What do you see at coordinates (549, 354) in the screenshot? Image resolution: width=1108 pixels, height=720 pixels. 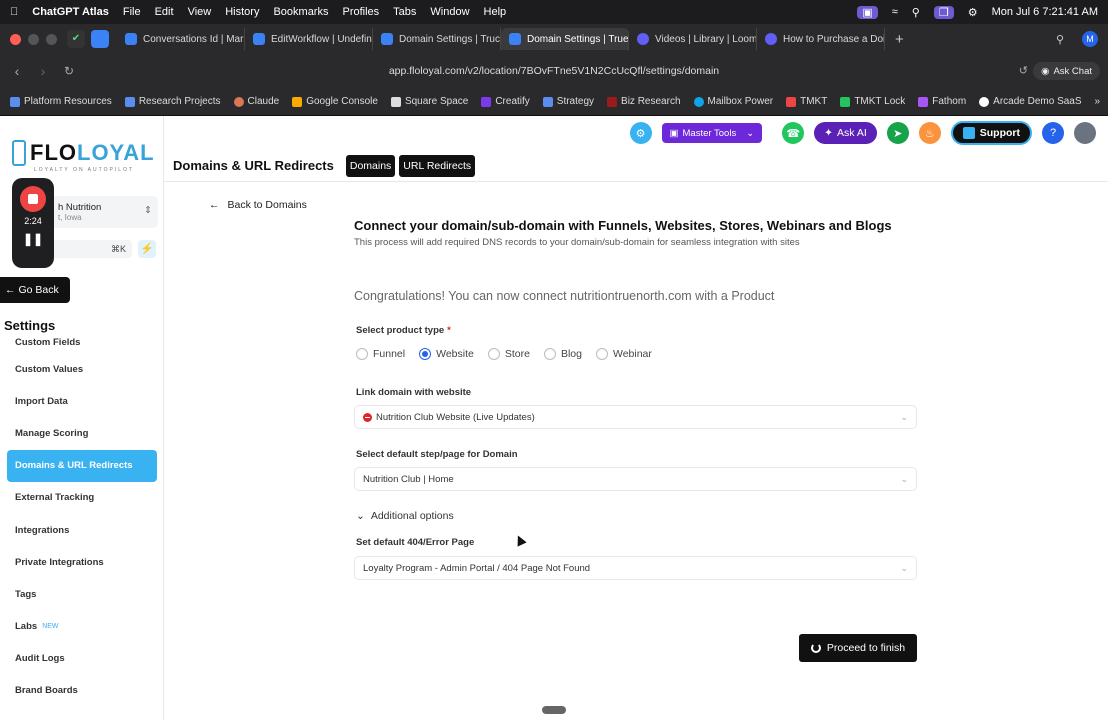 I see `radio-circle` at bounding box center [549, 354].